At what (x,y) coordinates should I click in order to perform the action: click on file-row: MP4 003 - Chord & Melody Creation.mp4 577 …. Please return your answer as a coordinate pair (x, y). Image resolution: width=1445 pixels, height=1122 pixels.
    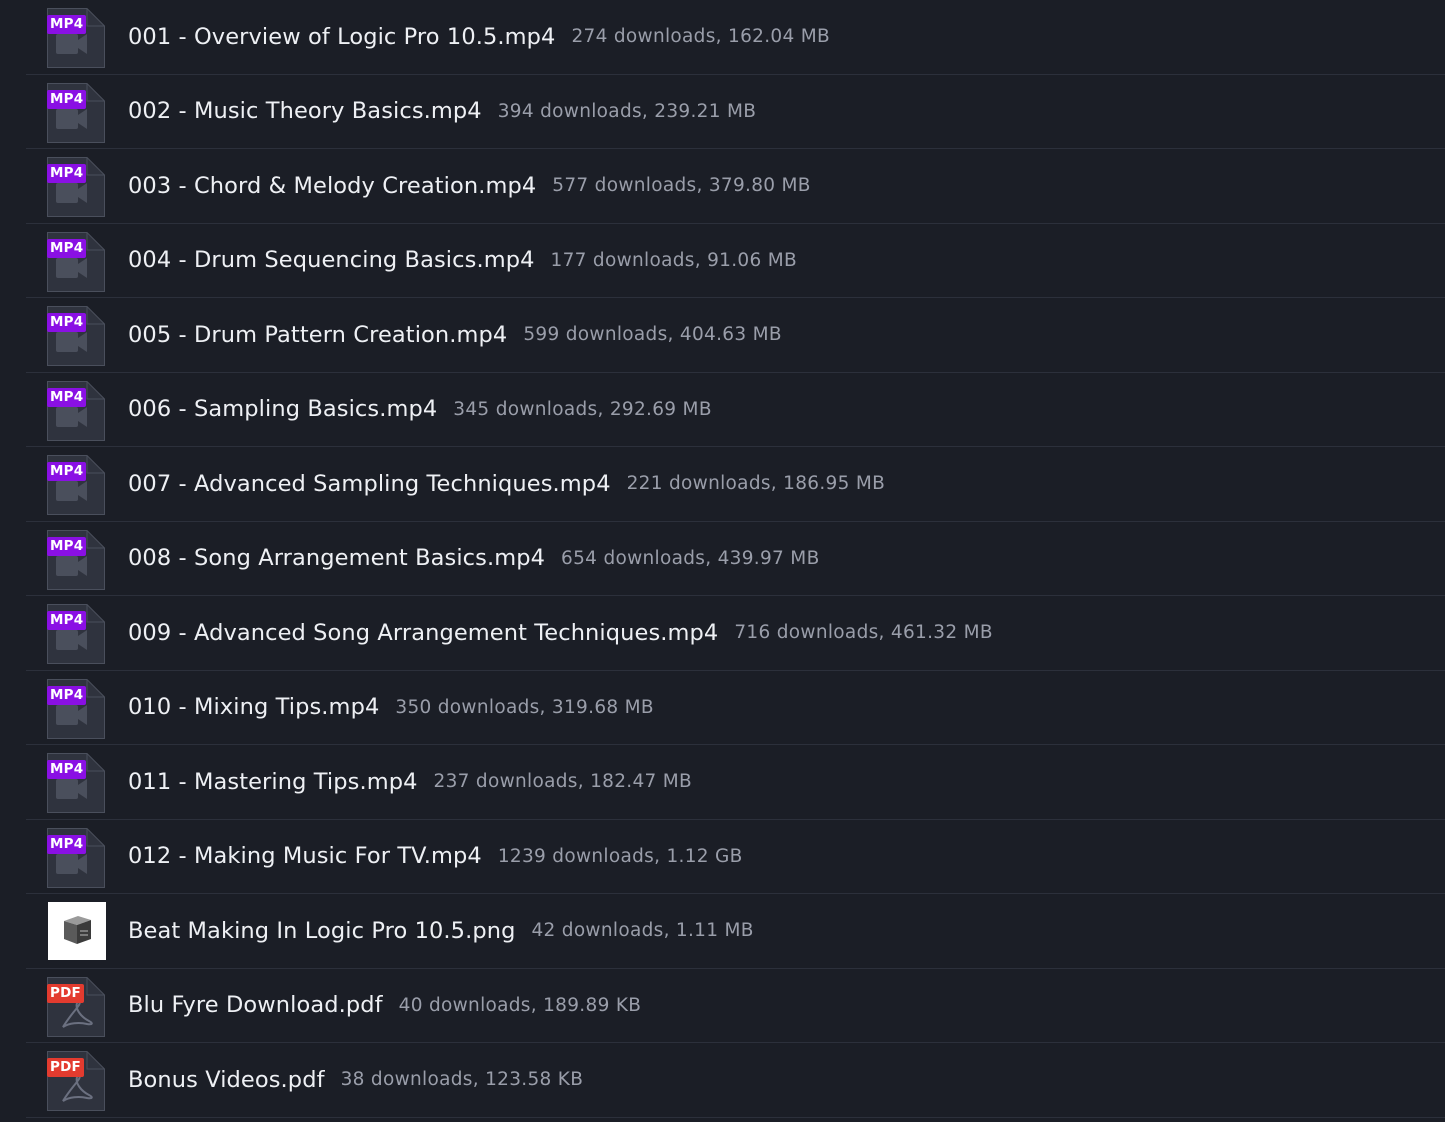
    Looking at the image, I should click on (735, 186).